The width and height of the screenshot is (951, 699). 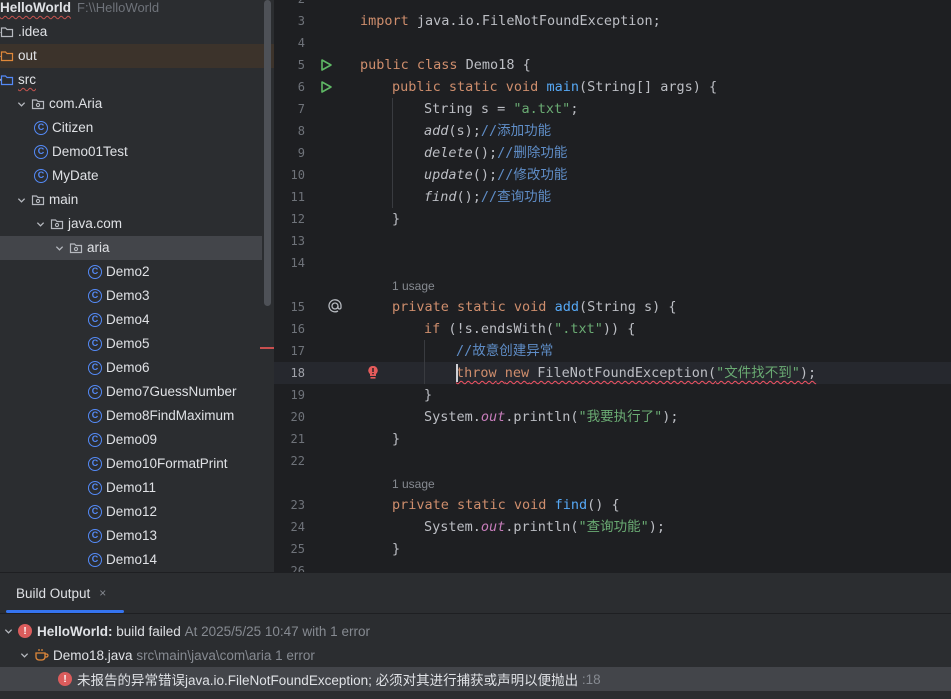 I want to click on line-number: 15, so click(x=297, y=307).